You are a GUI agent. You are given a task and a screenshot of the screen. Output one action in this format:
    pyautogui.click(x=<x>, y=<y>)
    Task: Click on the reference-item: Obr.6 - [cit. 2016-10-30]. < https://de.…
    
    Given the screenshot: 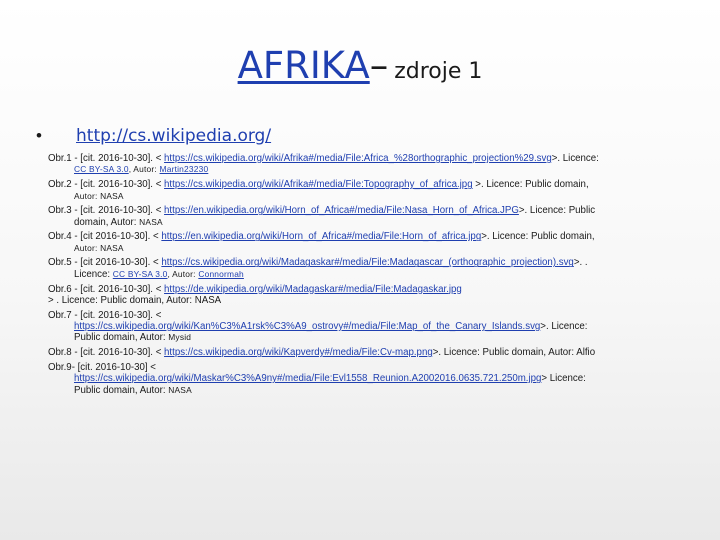 What is the action you would take?
    pyautogui.click(x=368, y=295)
    